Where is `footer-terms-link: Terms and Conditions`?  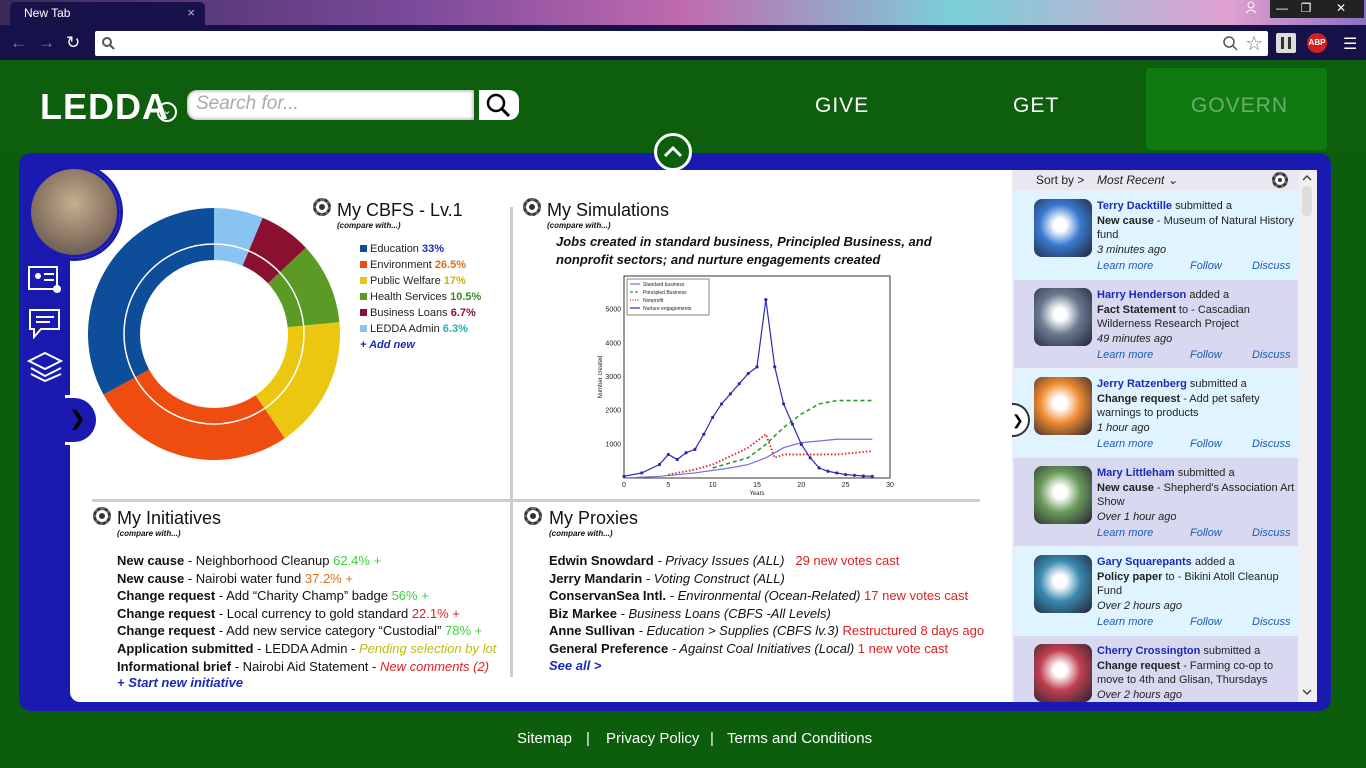 footer-terms-link: Terms and Conditions is located at coordinates (799, 738).